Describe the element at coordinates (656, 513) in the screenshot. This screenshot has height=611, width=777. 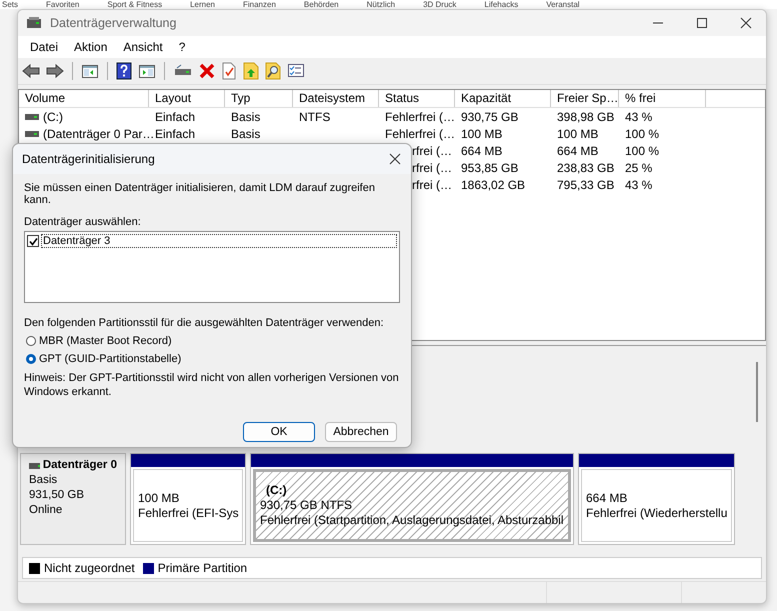
I see `partition-status: Fehlerfrei (Wiederherstellu` at that location.